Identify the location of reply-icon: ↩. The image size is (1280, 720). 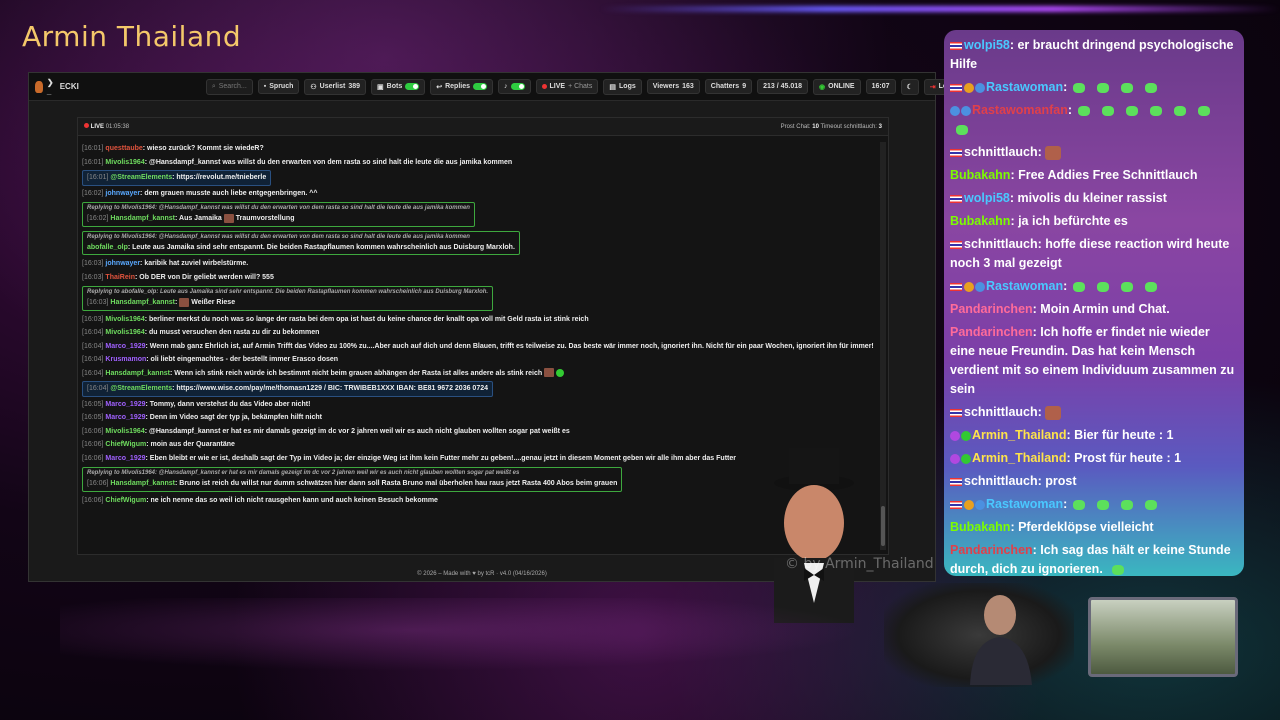
(439, 87).